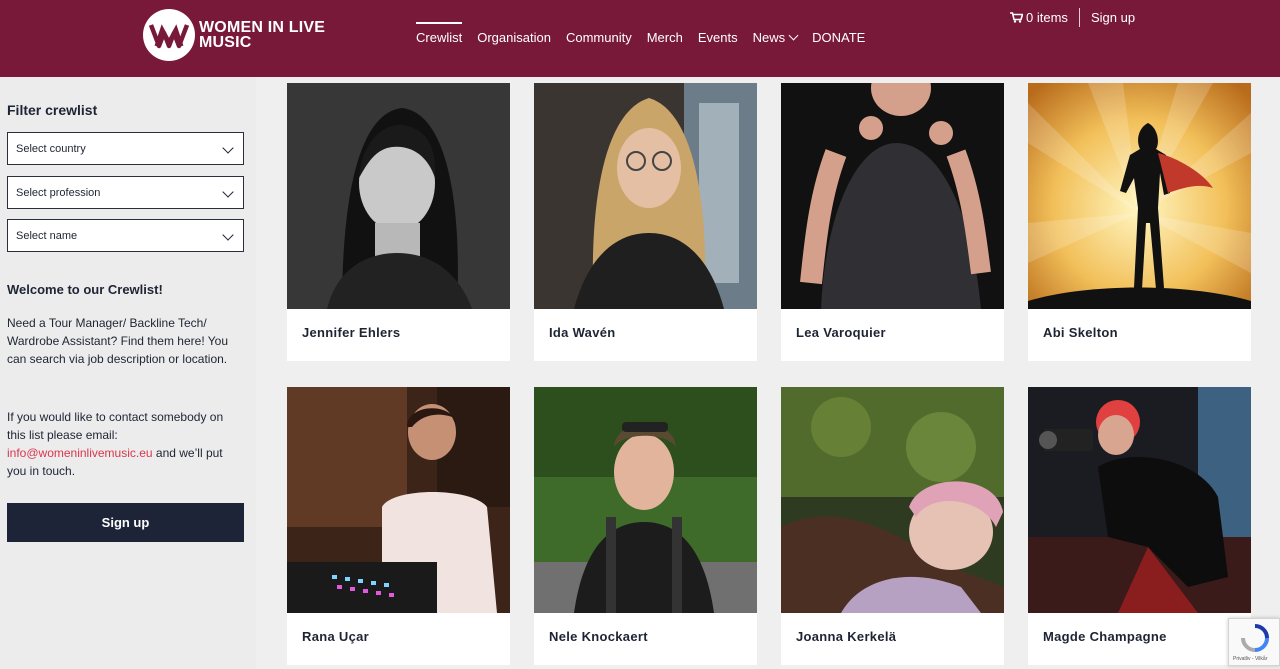 This screenshot has width=1280, height=669. What do you see at coordinates (125, 235) in the screenshot?
I see `select-name: Select name` at bounding box center [125, 235].